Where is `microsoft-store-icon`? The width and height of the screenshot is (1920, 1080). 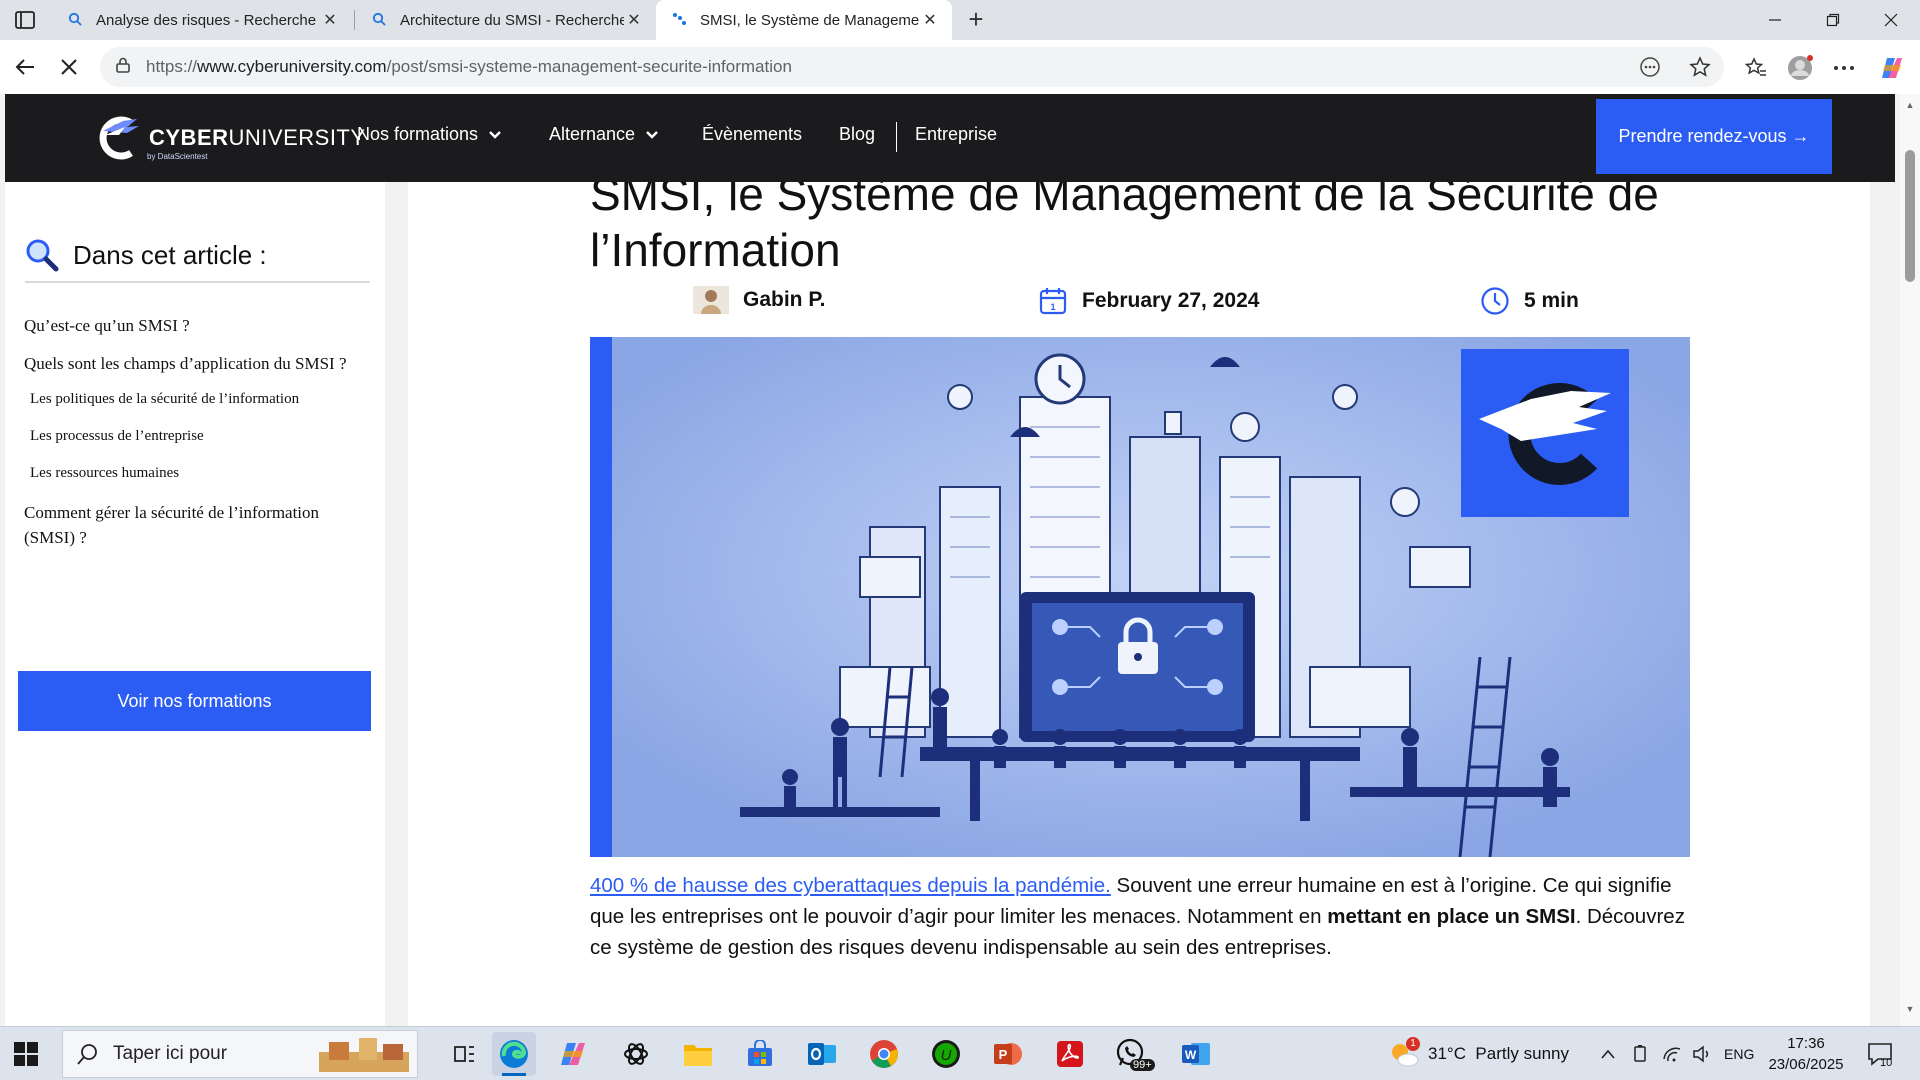
microsoft-store-icon is located at coordinates (760, 1054).